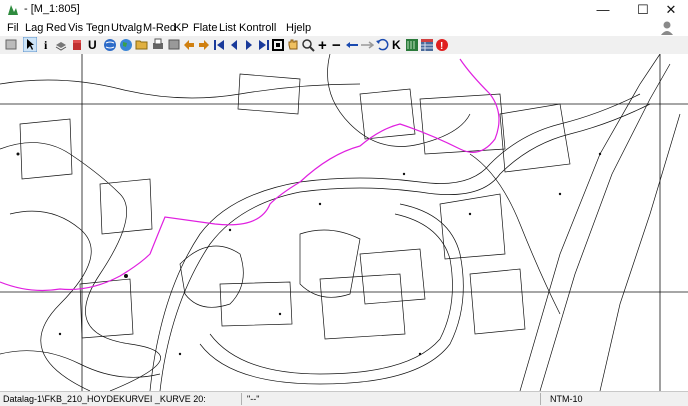 This screenshot has width=688, height=406. I want to click on k-icon: K, so click(397, 44).